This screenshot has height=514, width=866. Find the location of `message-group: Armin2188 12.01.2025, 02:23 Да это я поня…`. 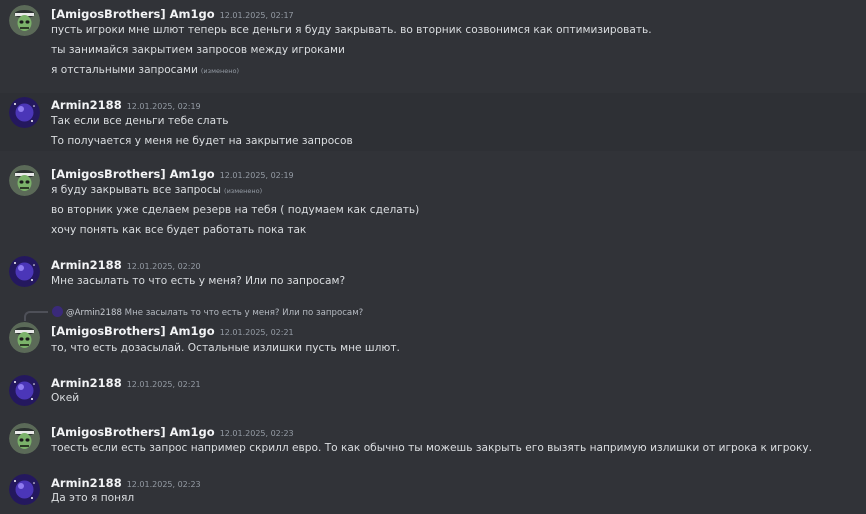

message-group: Armin2188 12.01.2025, 02:23 Да это я поня… is located at coordinates (433, 492).